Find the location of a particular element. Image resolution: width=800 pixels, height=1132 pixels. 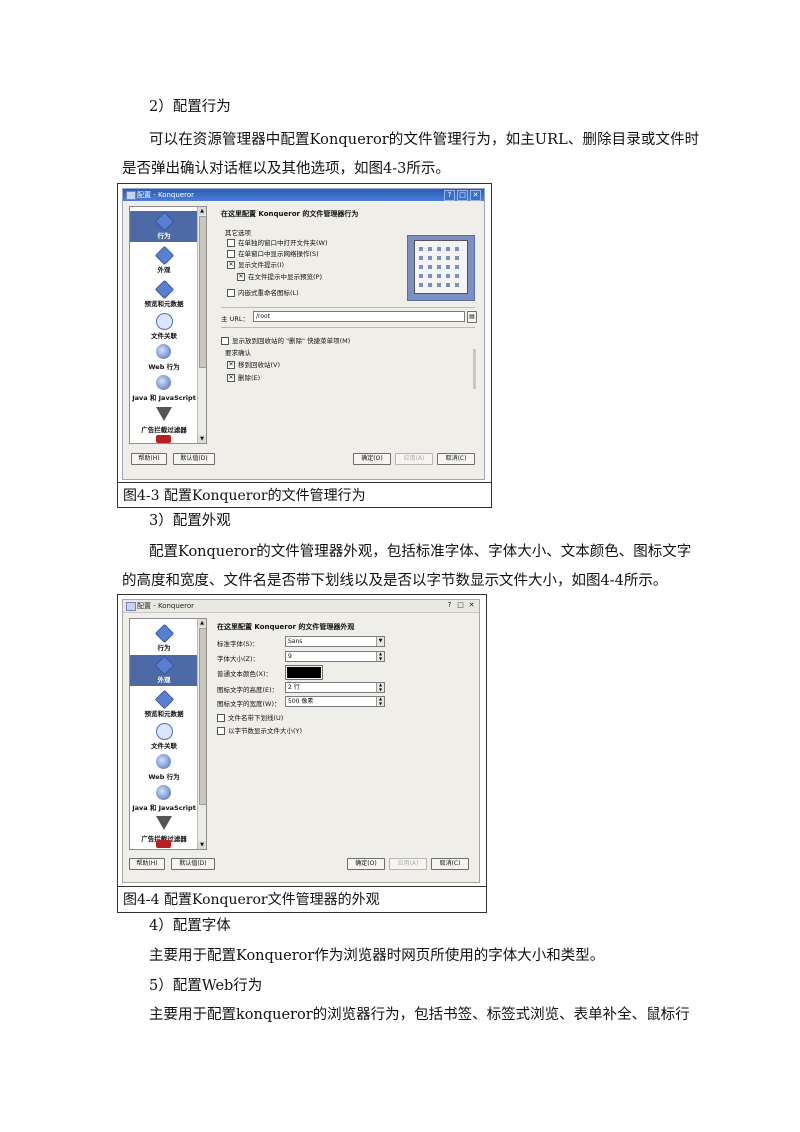

option-confirm-delete: ✕ 删除(E) is located at coordinates (243, 377).